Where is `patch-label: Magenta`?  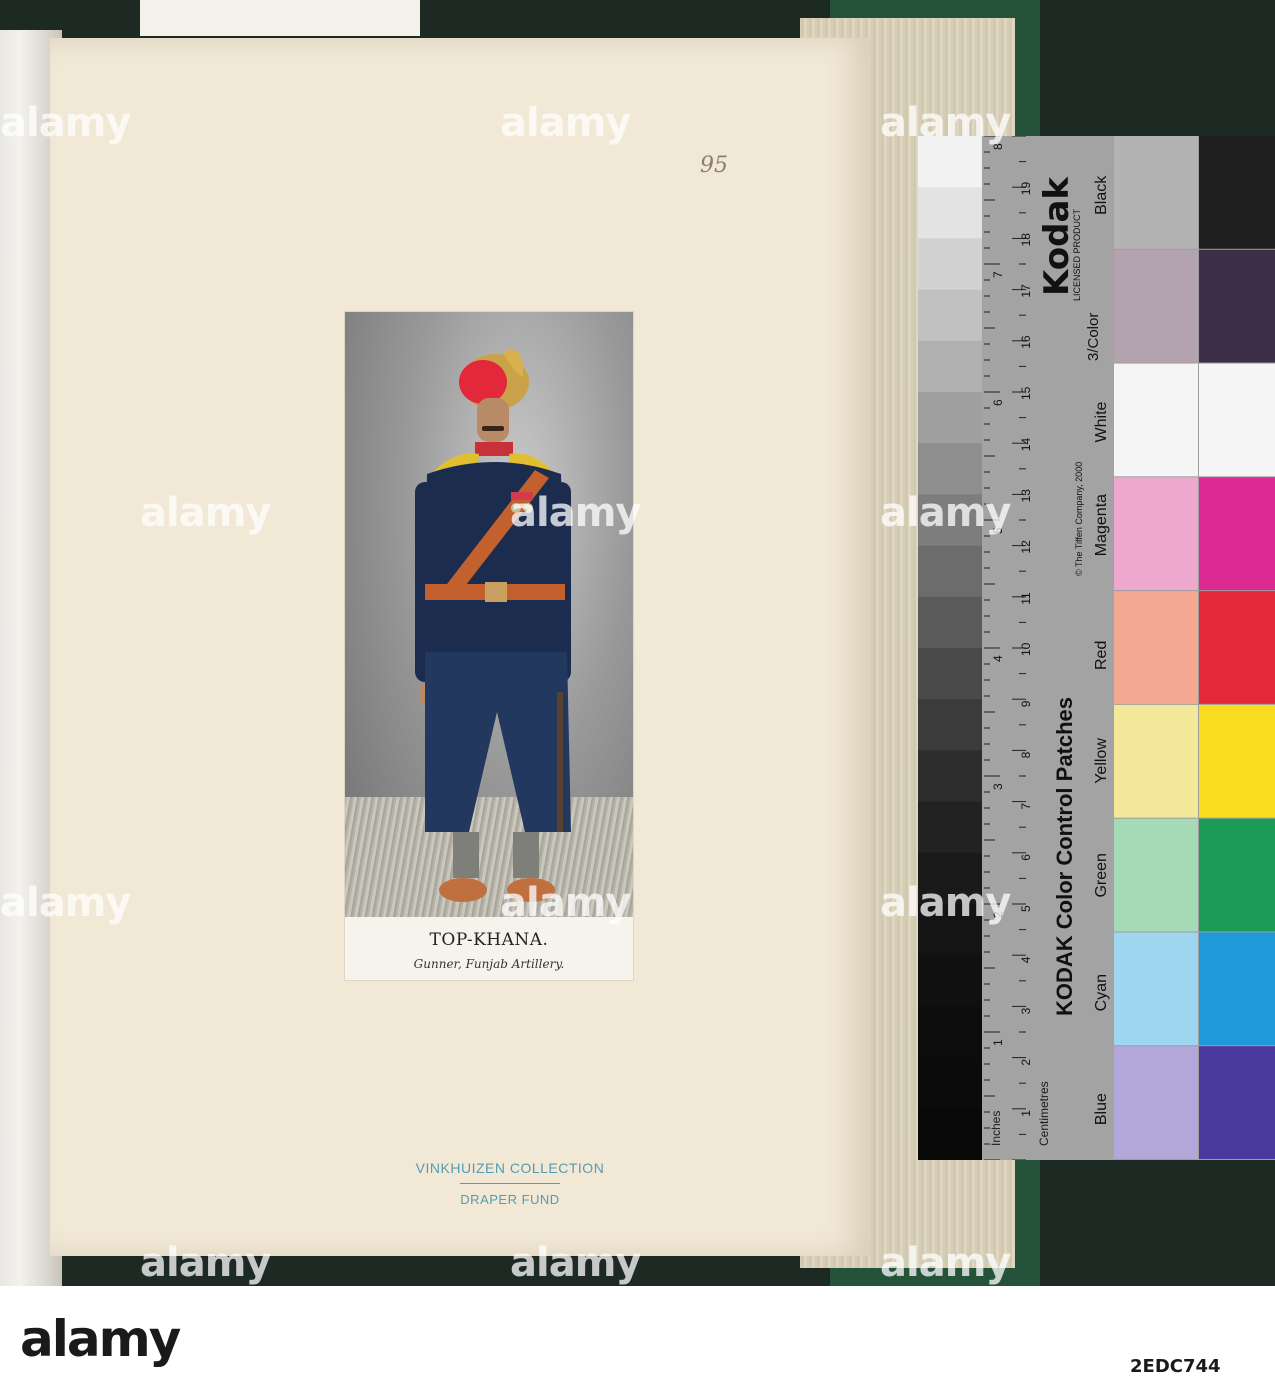
patch-label: Magenta is located at coordinates (1101, 525).